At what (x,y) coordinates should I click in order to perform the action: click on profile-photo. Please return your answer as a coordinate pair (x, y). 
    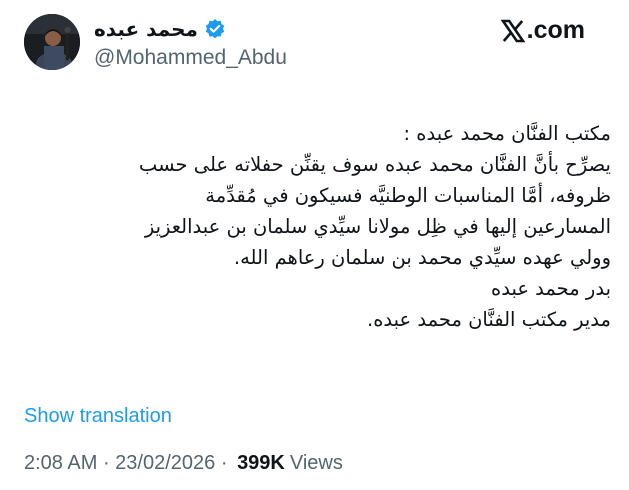
    Looking at the image, I should click on (52, 42).